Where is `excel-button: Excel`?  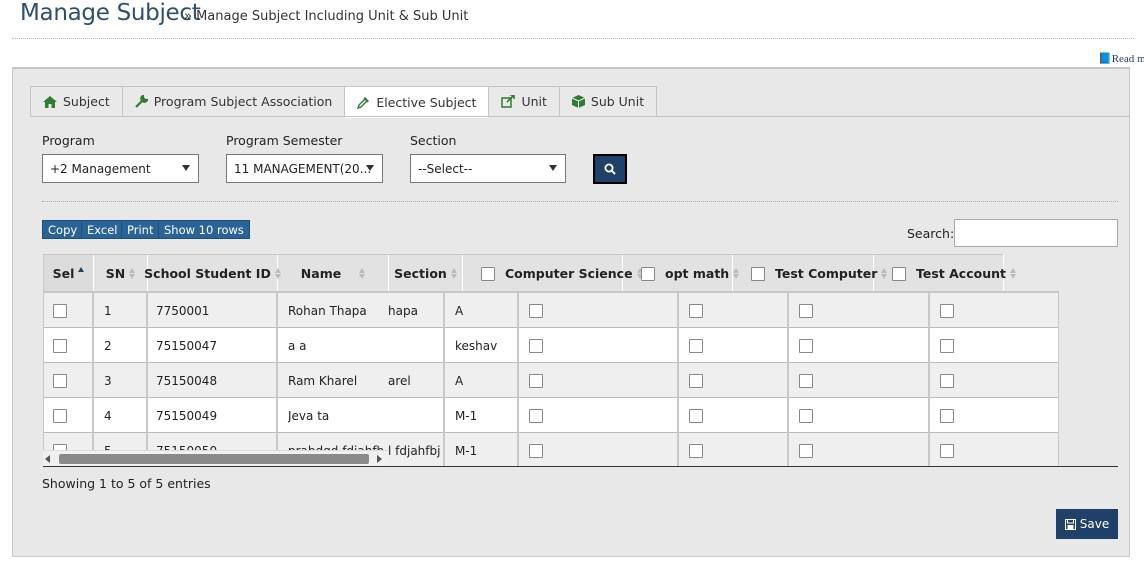 excel-button: Excel is located at coordinates (102, 229).